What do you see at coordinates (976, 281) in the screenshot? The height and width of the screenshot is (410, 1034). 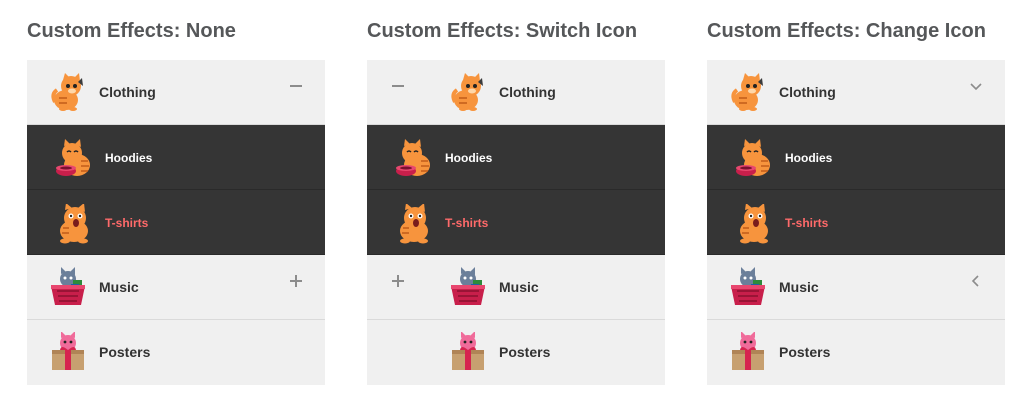 I see `chevron-left-icon` at bounding box center [976, 281].